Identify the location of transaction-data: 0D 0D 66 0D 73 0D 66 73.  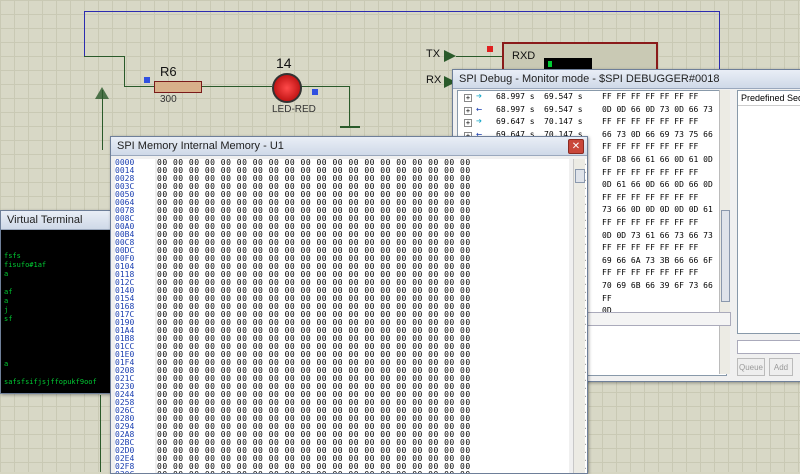
(657, 109).